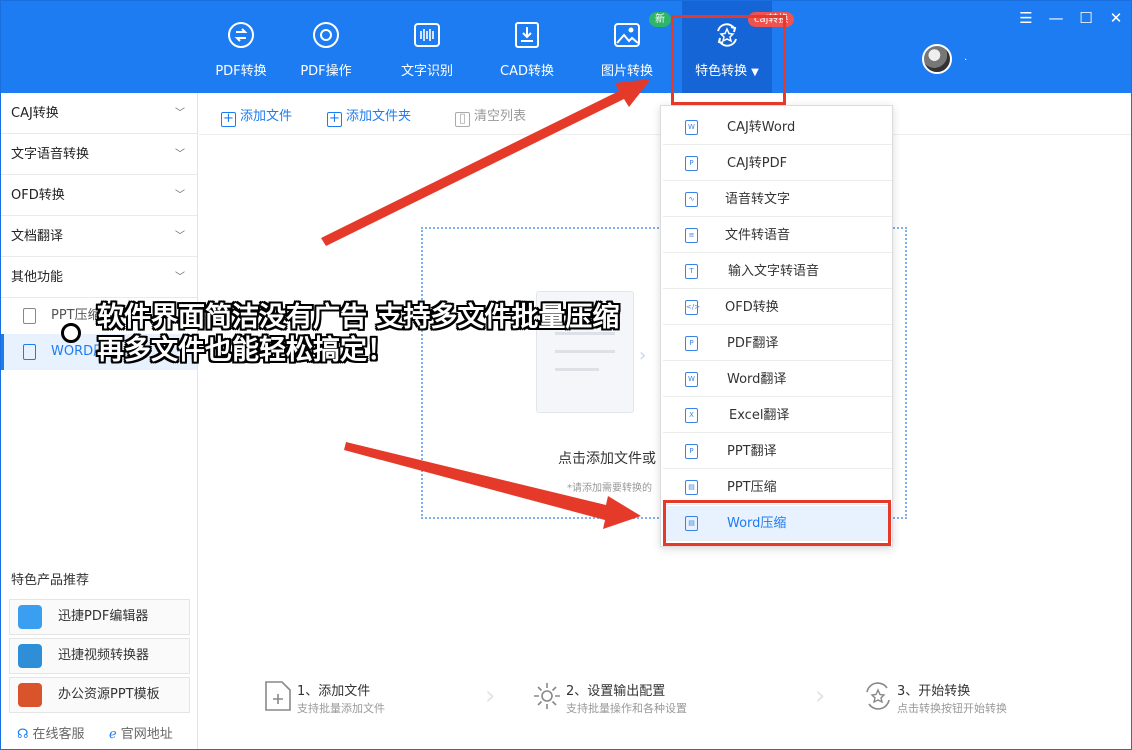 Image resolution: width=1132 pixels, height=750 pixels. What do you see at coordinates (278, 696) in the screenshot?
I see `add-file-step-icon` at bounding box center [278, 696].